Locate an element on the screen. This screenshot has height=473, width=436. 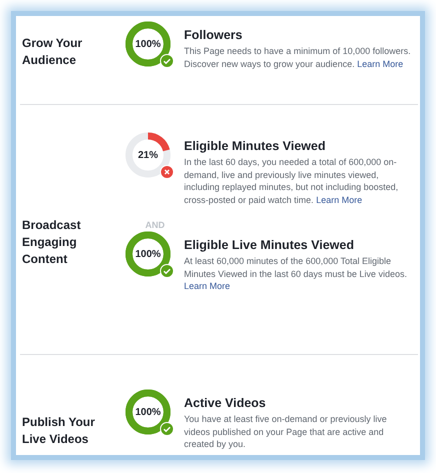
requirement-title: Followers is located at coordinates (214, 35).